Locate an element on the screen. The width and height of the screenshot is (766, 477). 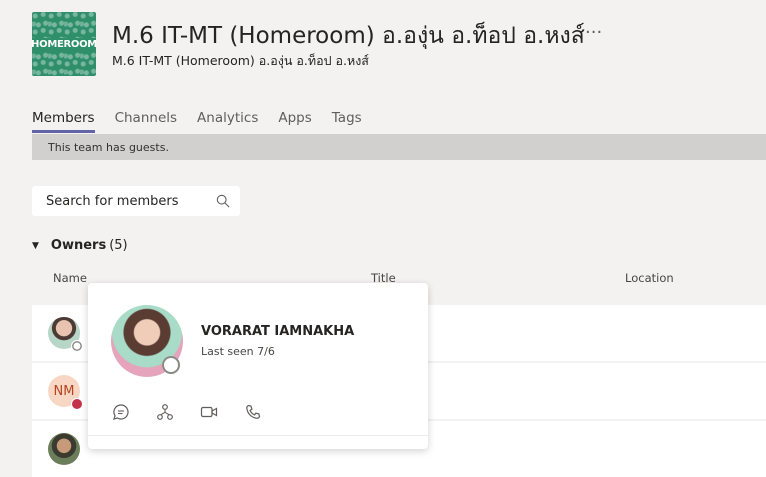
logo-text: HOMEROOM is located at coordinates (64, 44).